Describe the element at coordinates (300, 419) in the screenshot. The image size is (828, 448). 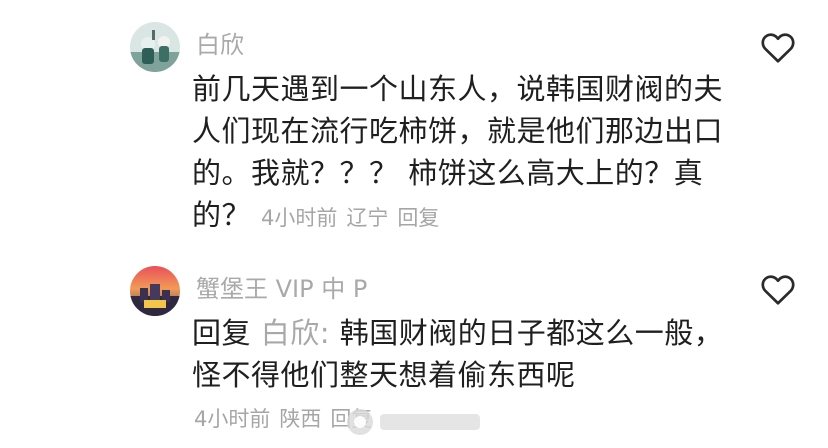
I see `comment-location: 陕西` at that location.